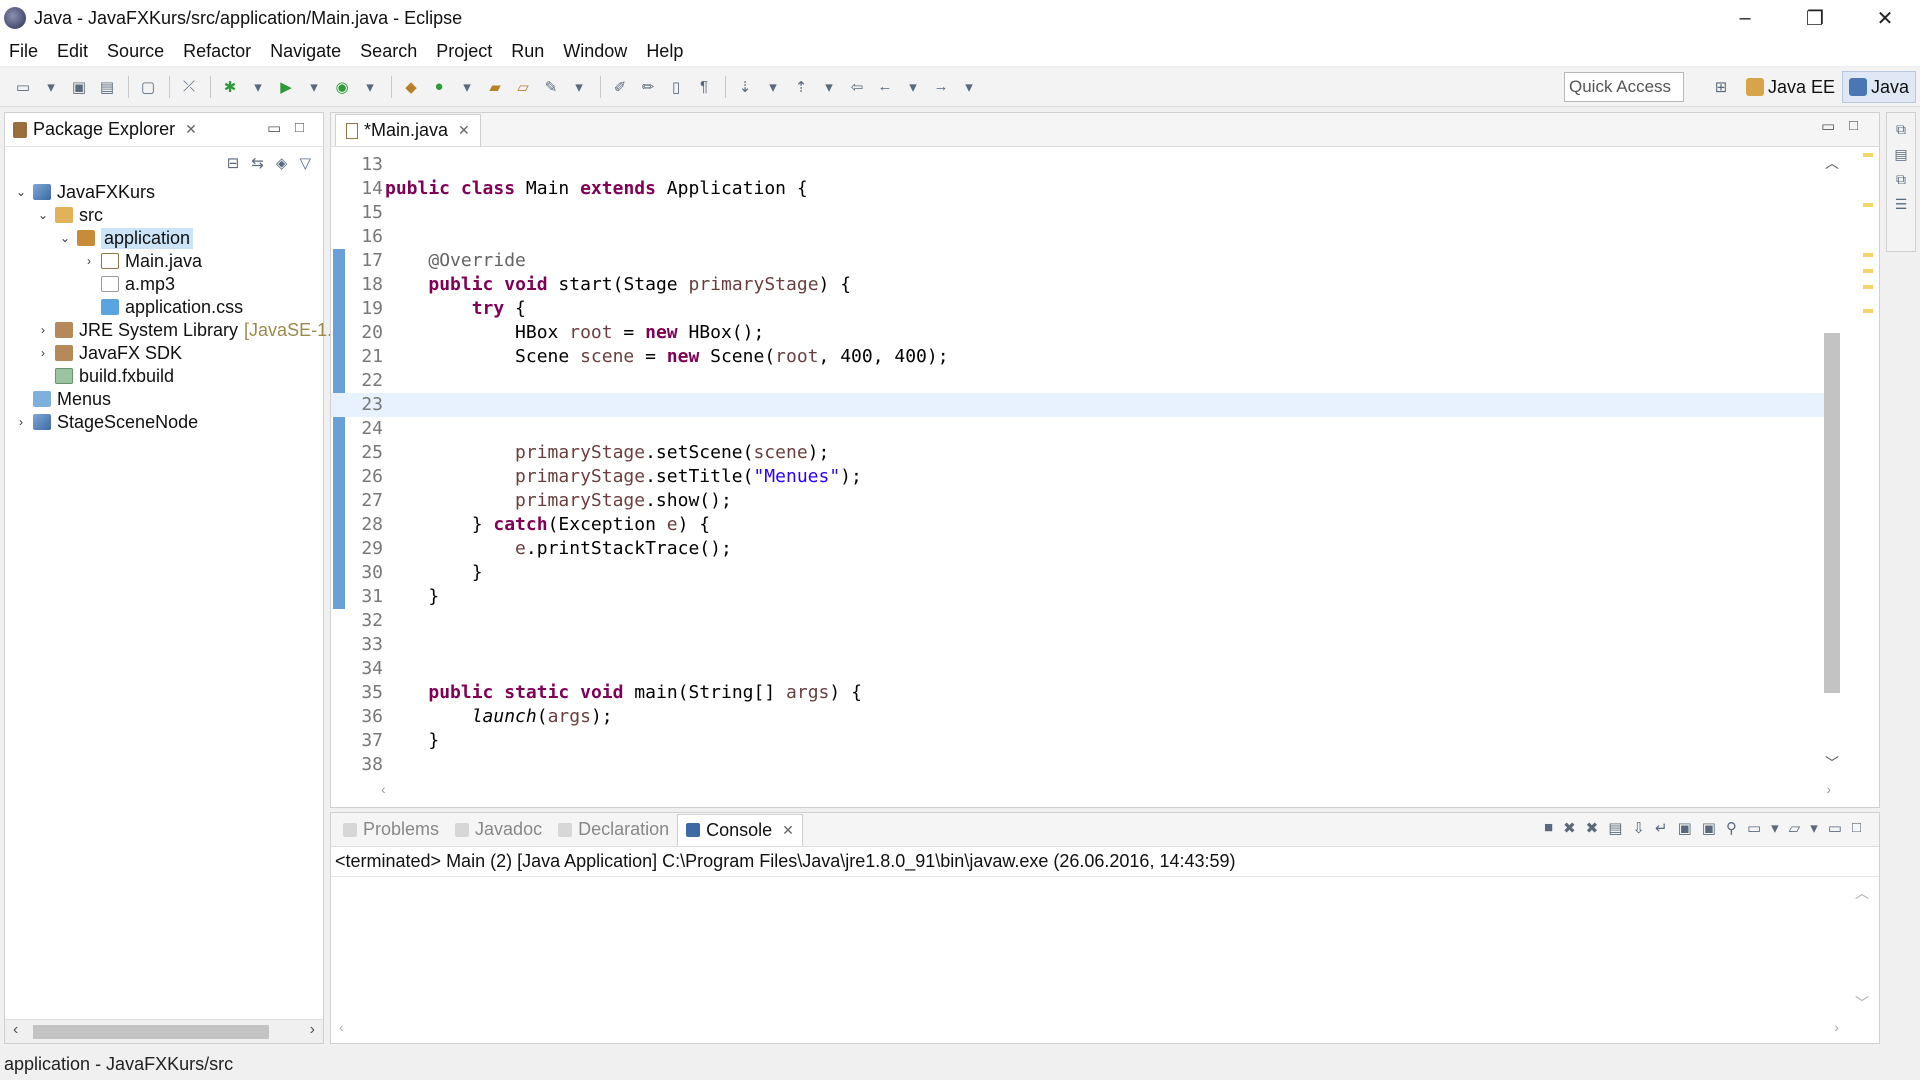  I want to click on menu-edit: Edit, so click(73, 51).